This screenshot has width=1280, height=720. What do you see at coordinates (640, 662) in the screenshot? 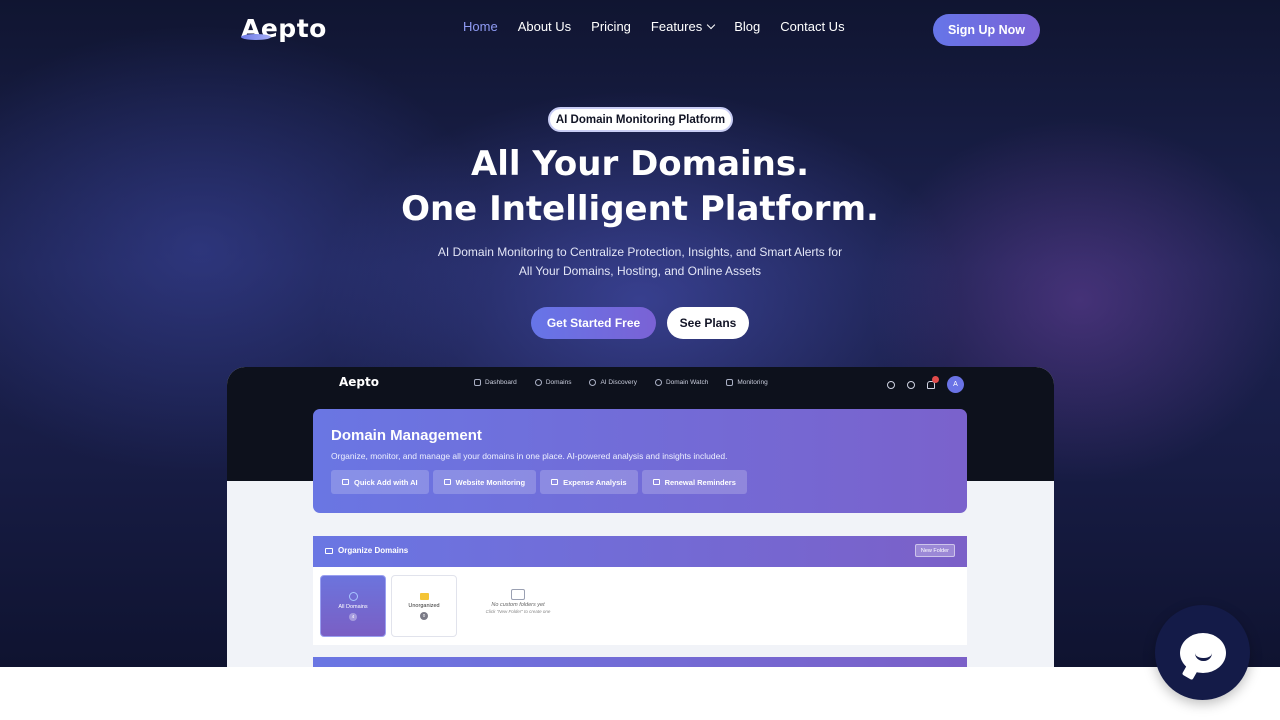
I see `next-section-header` at bounding box center [640, 662].